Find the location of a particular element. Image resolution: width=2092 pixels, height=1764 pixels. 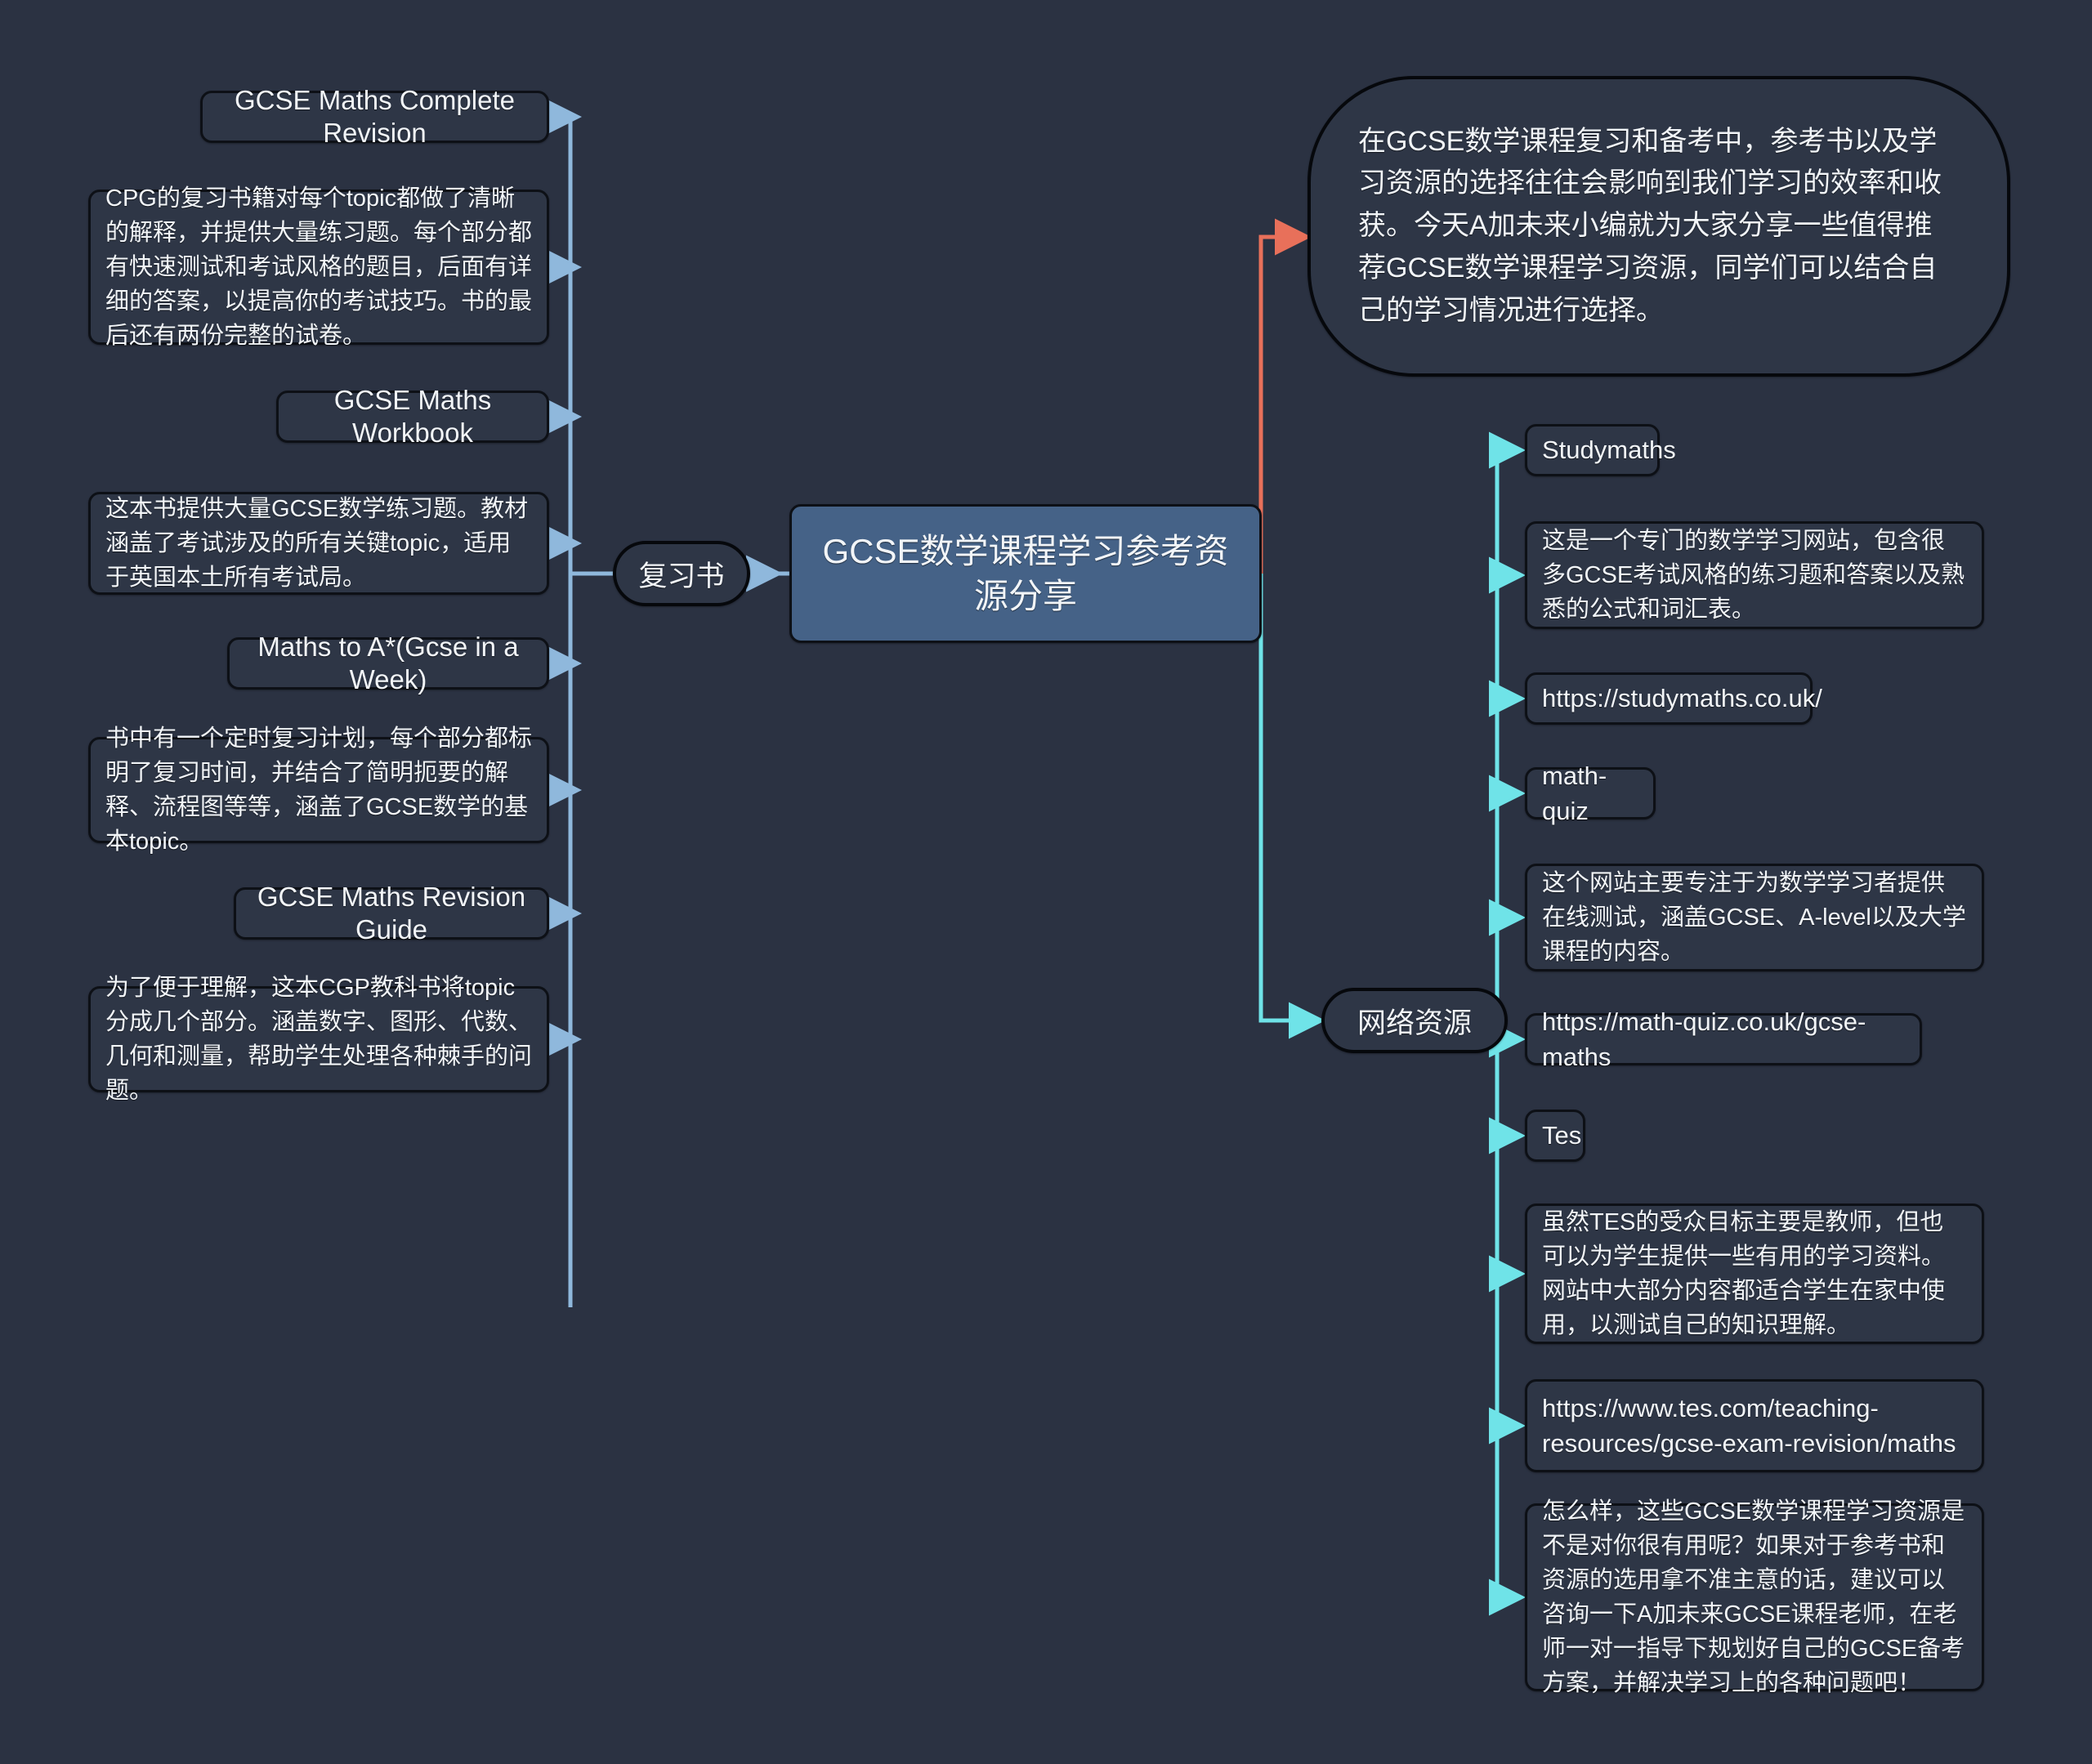

node-gcse-maths-workbook: GCSE Maths Workbook is located at coordinates (412, 416).